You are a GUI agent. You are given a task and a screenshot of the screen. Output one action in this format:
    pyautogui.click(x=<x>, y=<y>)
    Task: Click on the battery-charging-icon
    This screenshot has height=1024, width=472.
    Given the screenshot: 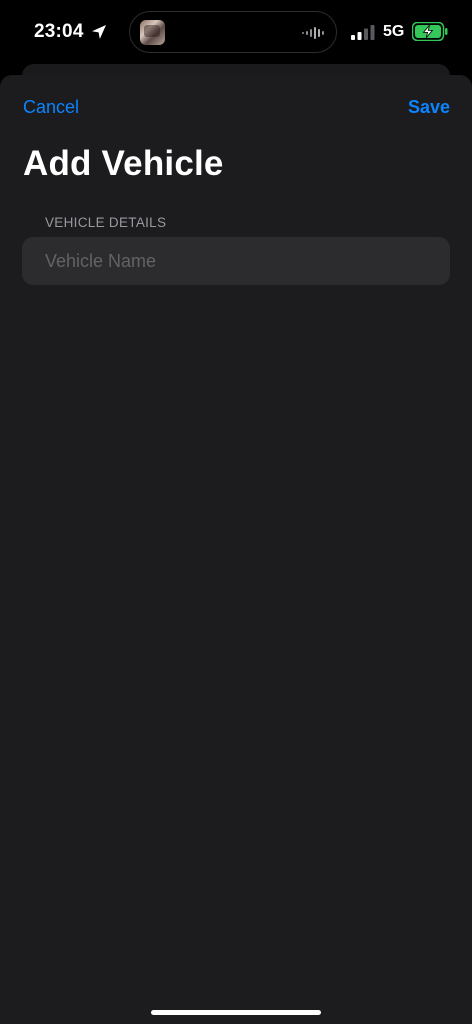 What is the action you would take?
    pyautogui.click(x=430, y=31)
    